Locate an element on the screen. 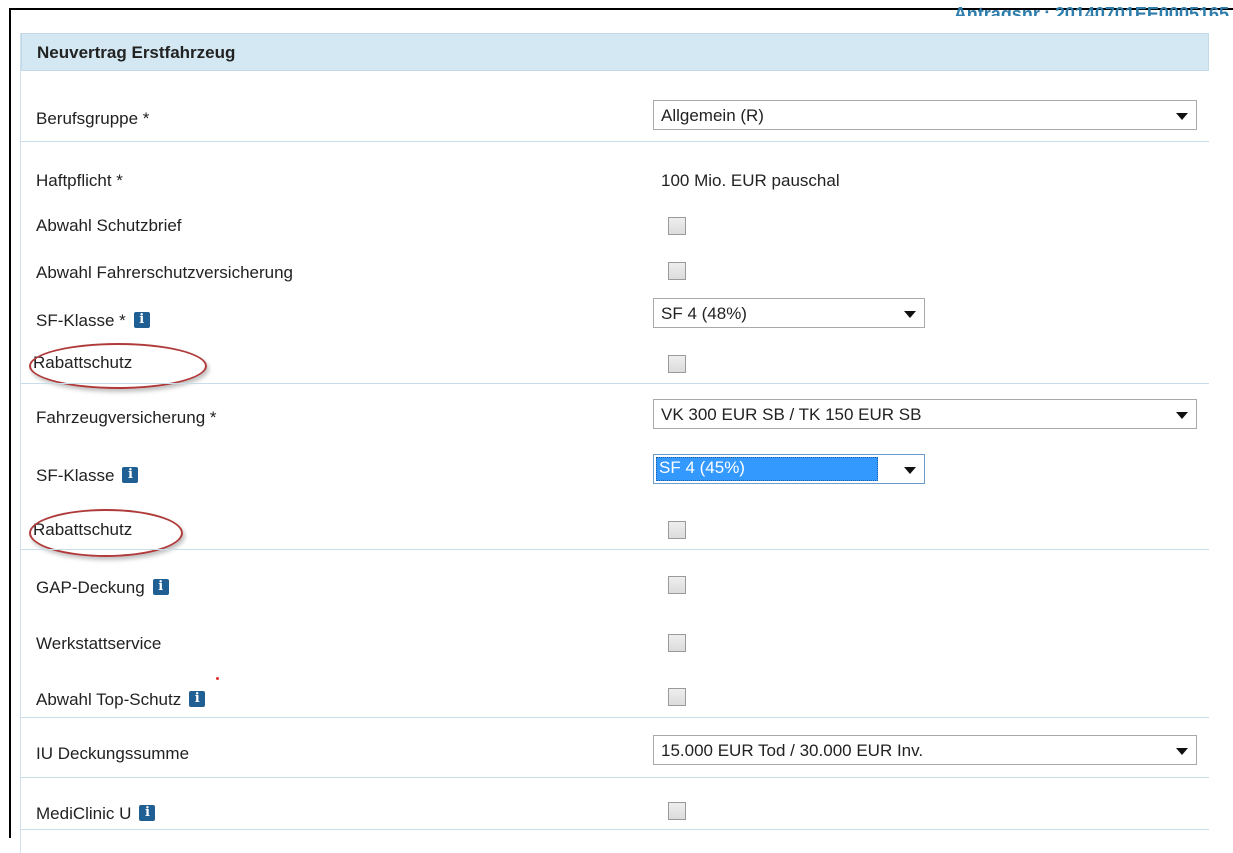 Image resolution: width=1233 pixels, height=853 pixels. red-marker-dot is located at coordinates (217, 678).